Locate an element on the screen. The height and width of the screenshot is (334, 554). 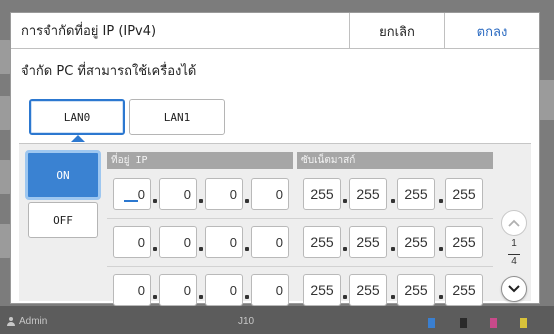
chevron-up-icon is located at coordinates (514, 223).